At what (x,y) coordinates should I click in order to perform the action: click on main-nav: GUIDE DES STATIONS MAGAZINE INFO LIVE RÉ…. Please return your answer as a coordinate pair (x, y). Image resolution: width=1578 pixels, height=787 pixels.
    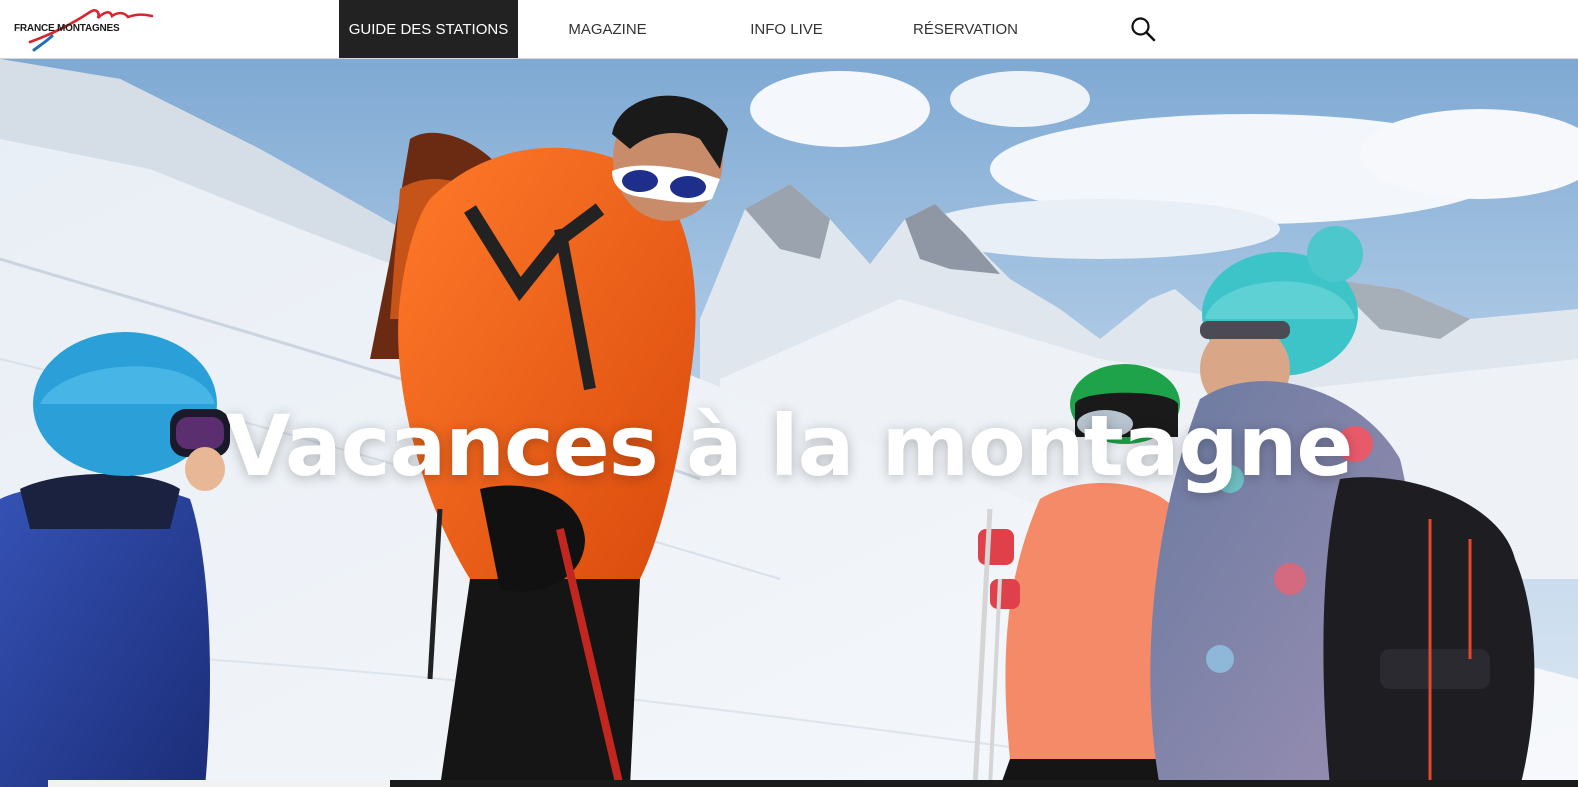
    Looking at the image, I should click on (697, 29).